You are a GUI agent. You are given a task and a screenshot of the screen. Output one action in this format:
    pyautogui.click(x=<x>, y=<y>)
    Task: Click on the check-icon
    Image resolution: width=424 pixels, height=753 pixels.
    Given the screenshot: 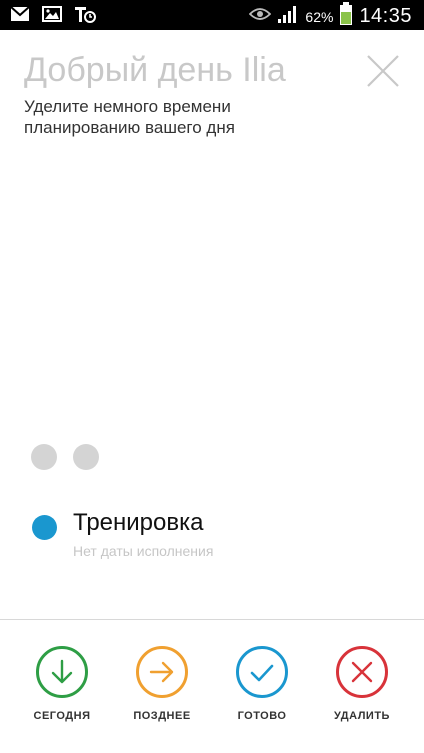 What is the action you would take?
    pyautogui.click(x=262, y=673)
    